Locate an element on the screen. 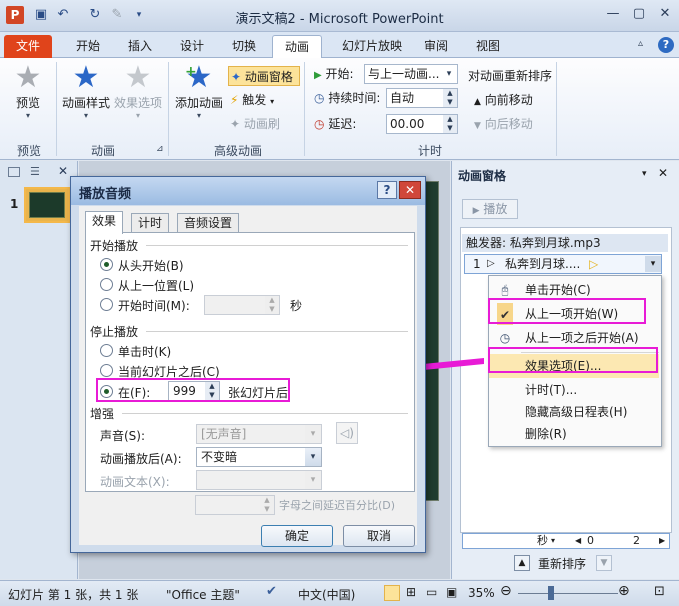 This screenshot has width=679, height=606. radio-after-current-slide is located at coordinates (106, 370).